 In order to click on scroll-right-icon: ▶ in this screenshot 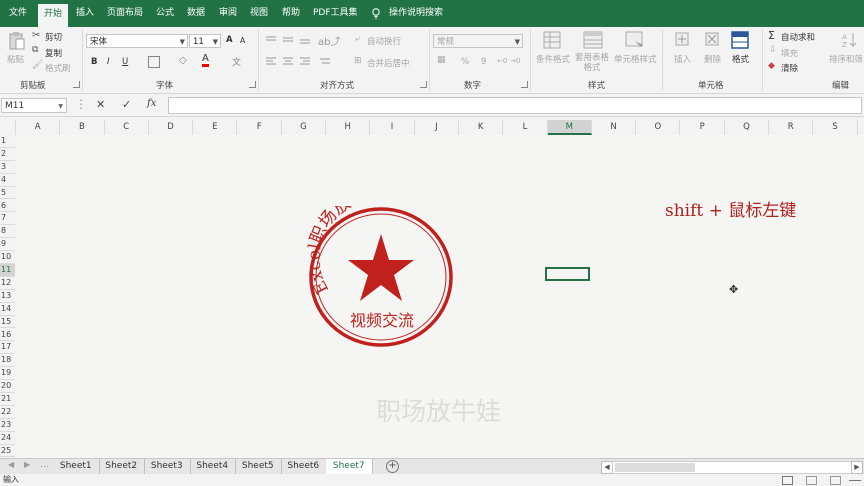, I will do `click(857, 467)`.